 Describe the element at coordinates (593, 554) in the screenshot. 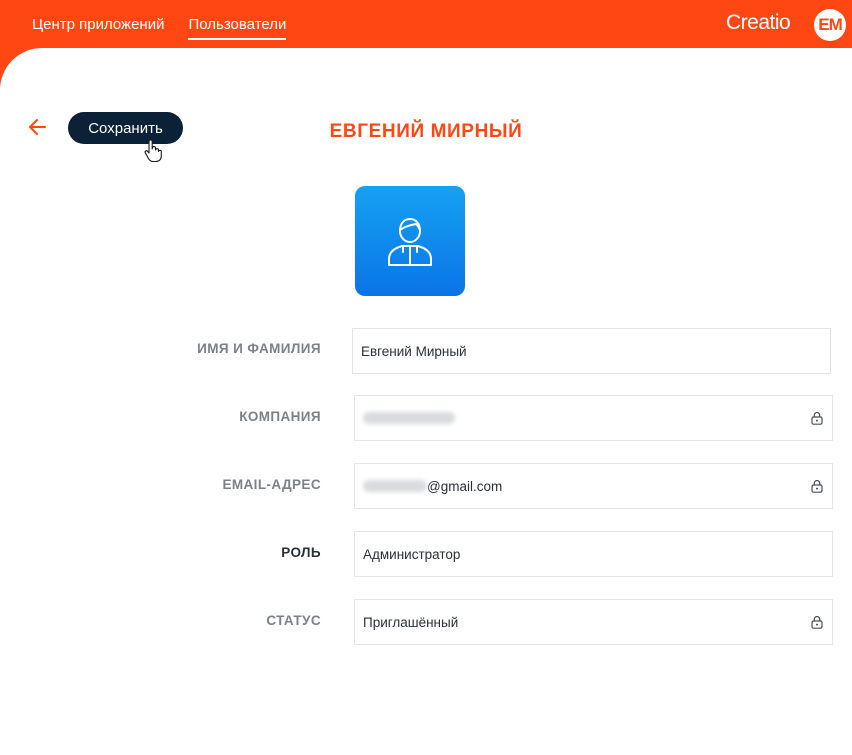

I see `role-field: Администратор` at that location.